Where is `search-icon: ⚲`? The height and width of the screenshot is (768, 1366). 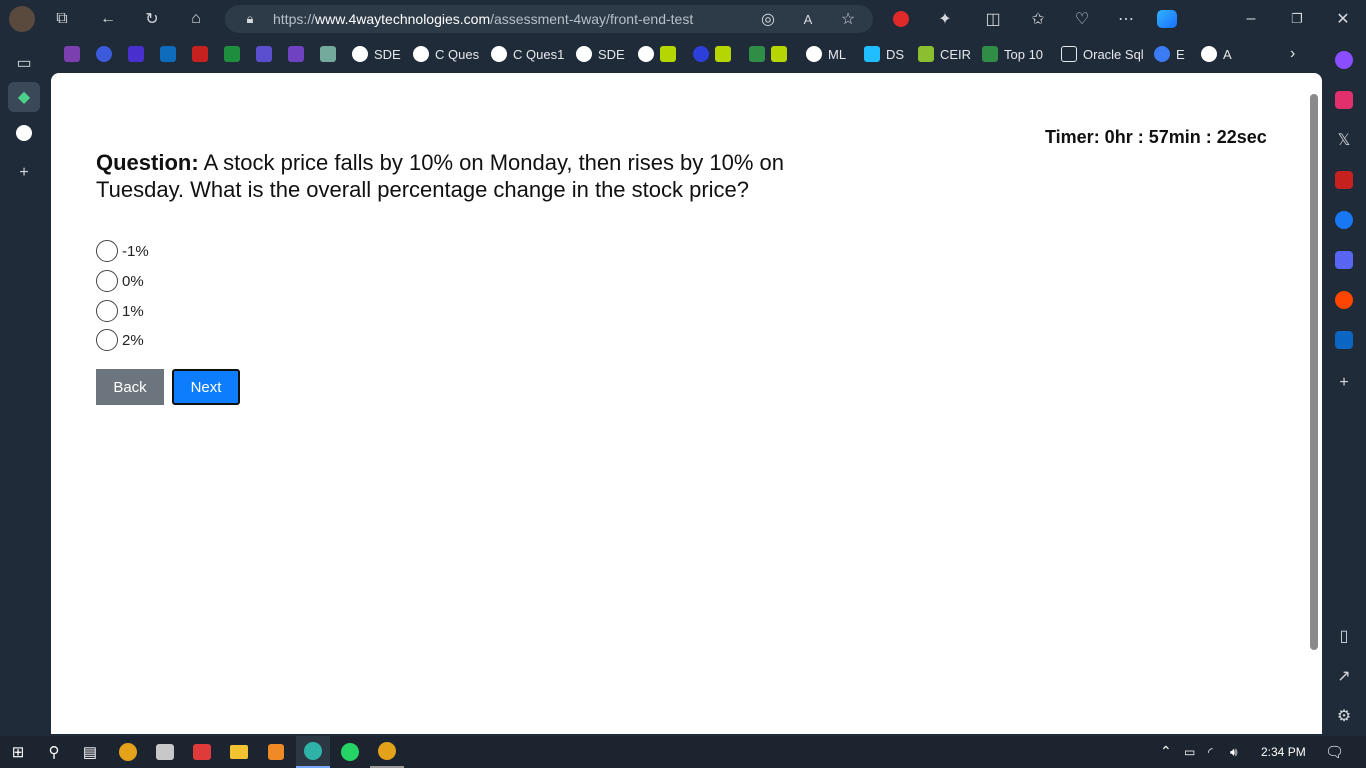
search-icon: ⚲ is located at coordinates (54, 752).